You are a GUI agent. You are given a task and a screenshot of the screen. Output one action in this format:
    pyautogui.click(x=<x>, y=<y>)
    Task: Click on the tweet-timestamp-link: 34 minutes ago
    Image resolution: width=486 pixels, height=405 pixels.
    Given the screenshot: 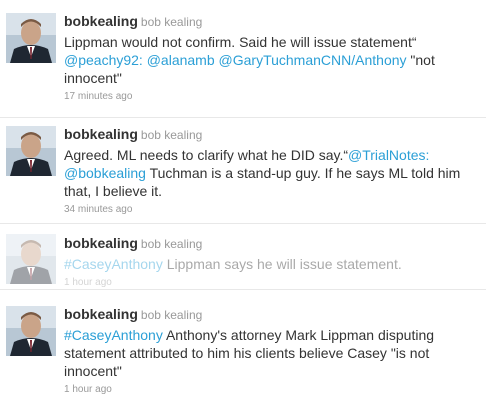 What is the action you would take?
    pyautogui.click(x=98, y=209)
    